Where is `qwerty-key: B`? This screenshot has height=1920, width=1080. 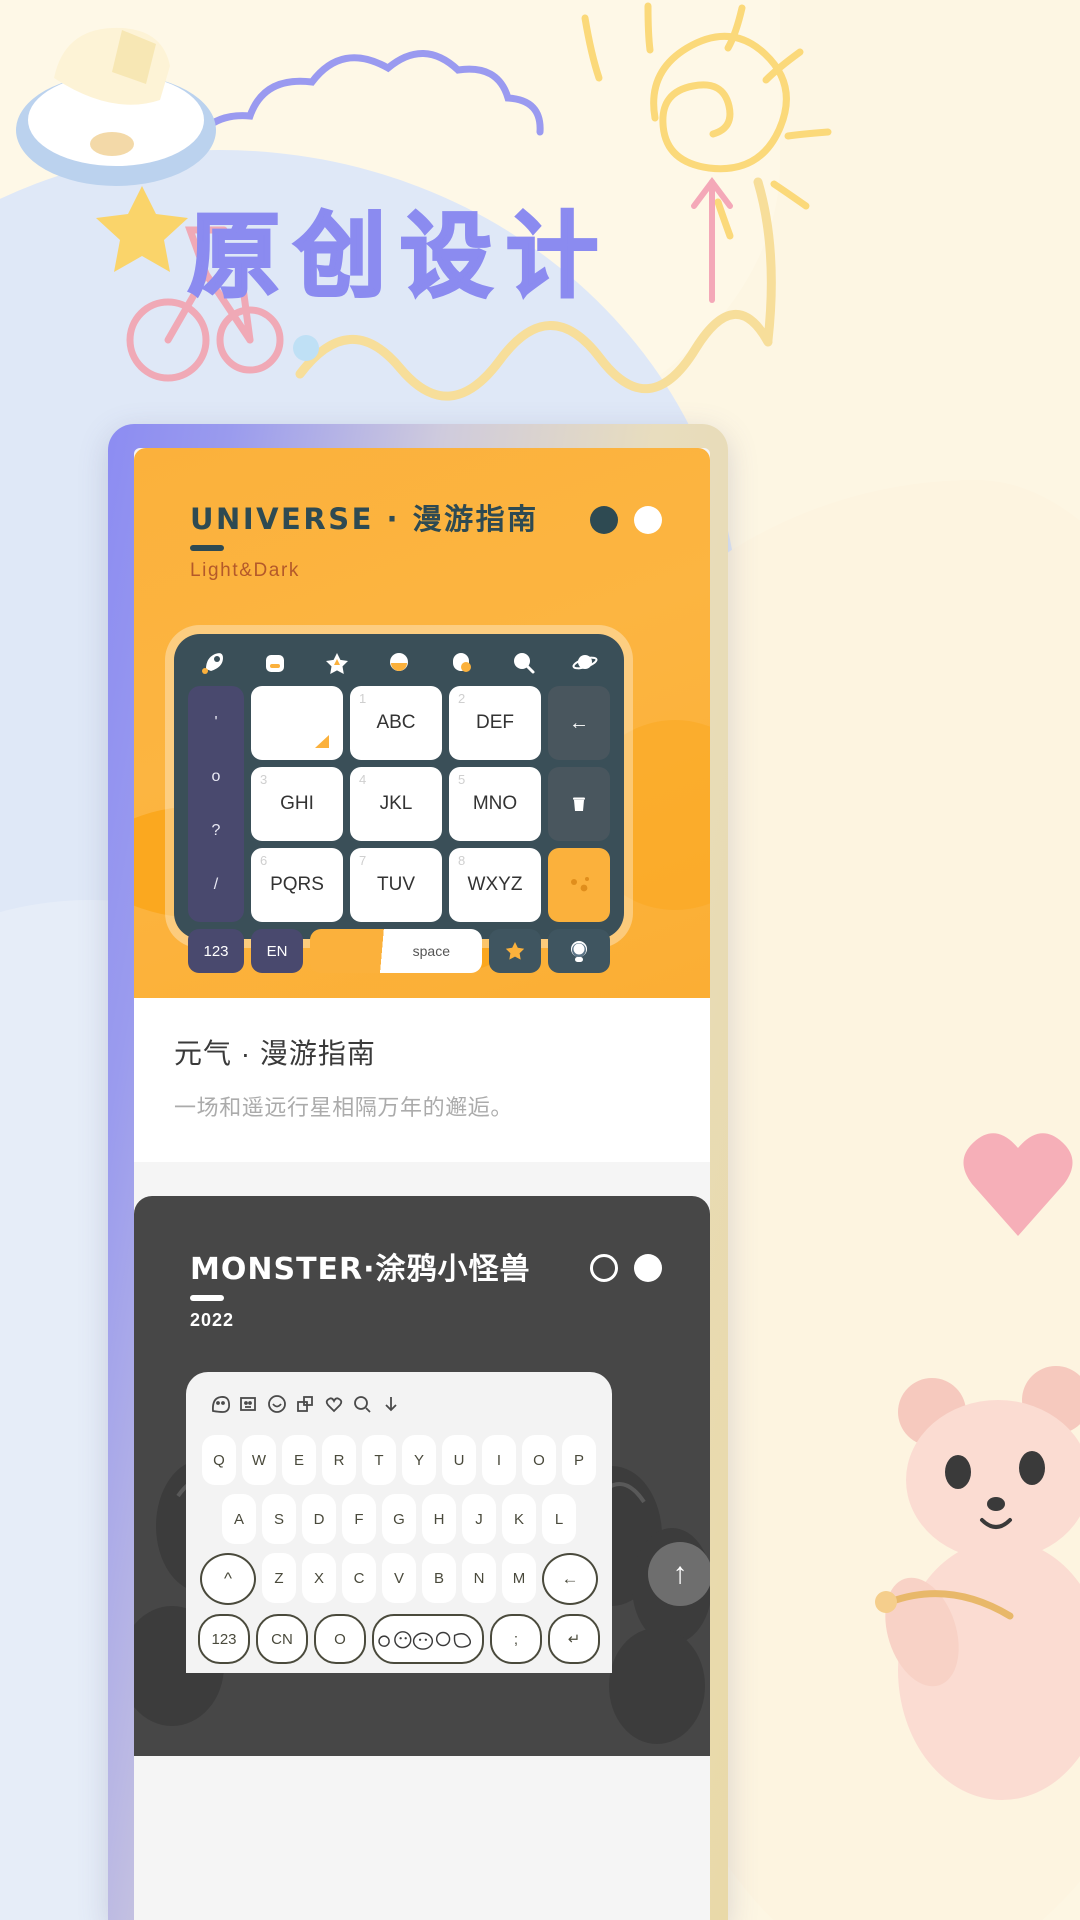
qwerty-key: B is located at coordinates (439, 1578).